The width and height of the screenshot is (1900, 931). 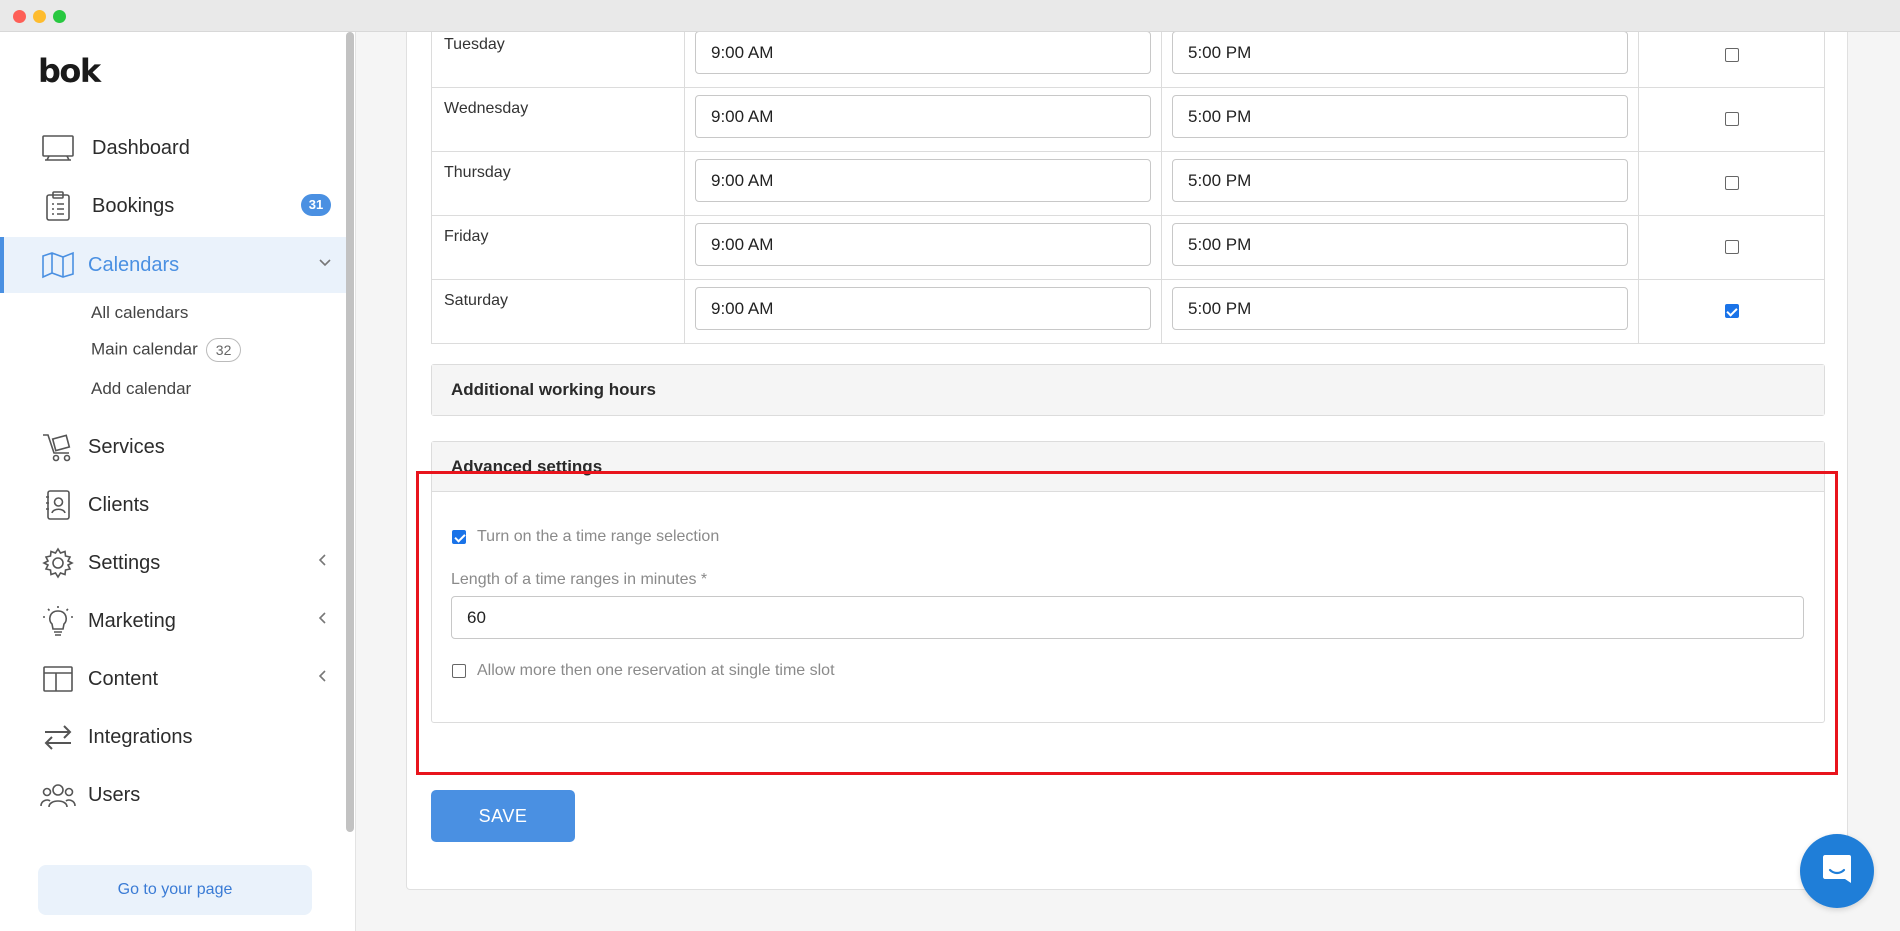 I want to click on day-label: Tuesday, so click(x=474, y=44).